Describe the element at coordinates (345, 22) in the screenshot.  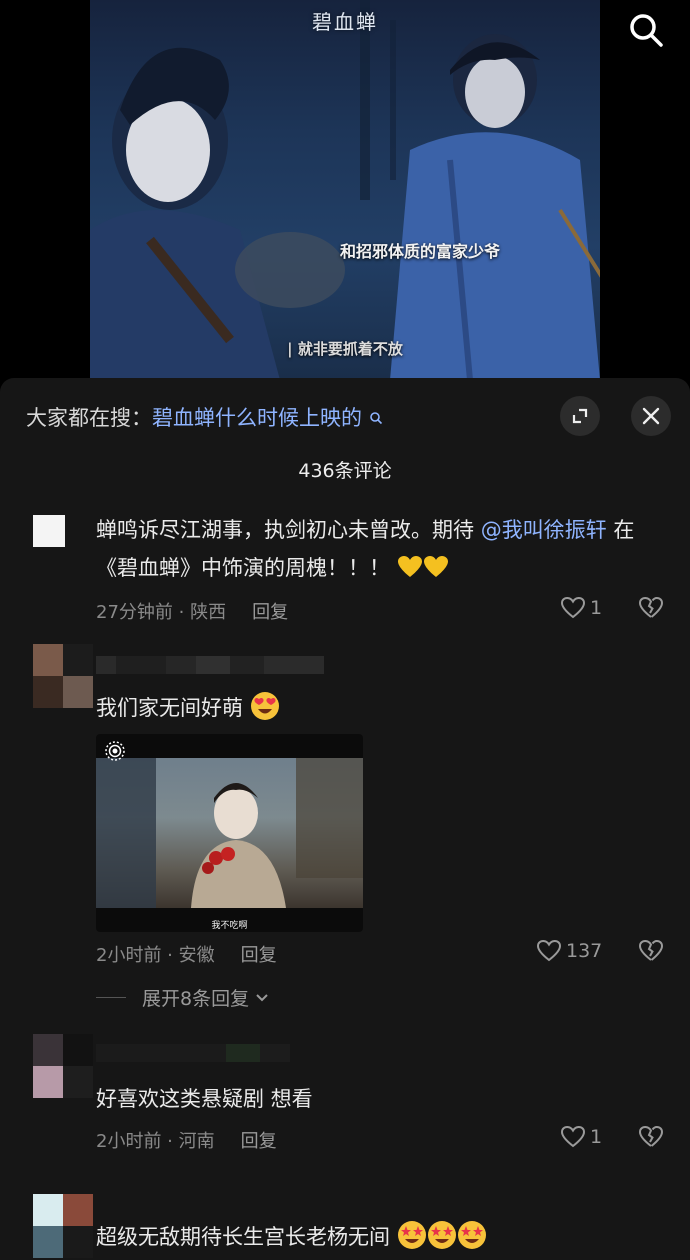
I see `show-logo: 碧血蝉` at that location.